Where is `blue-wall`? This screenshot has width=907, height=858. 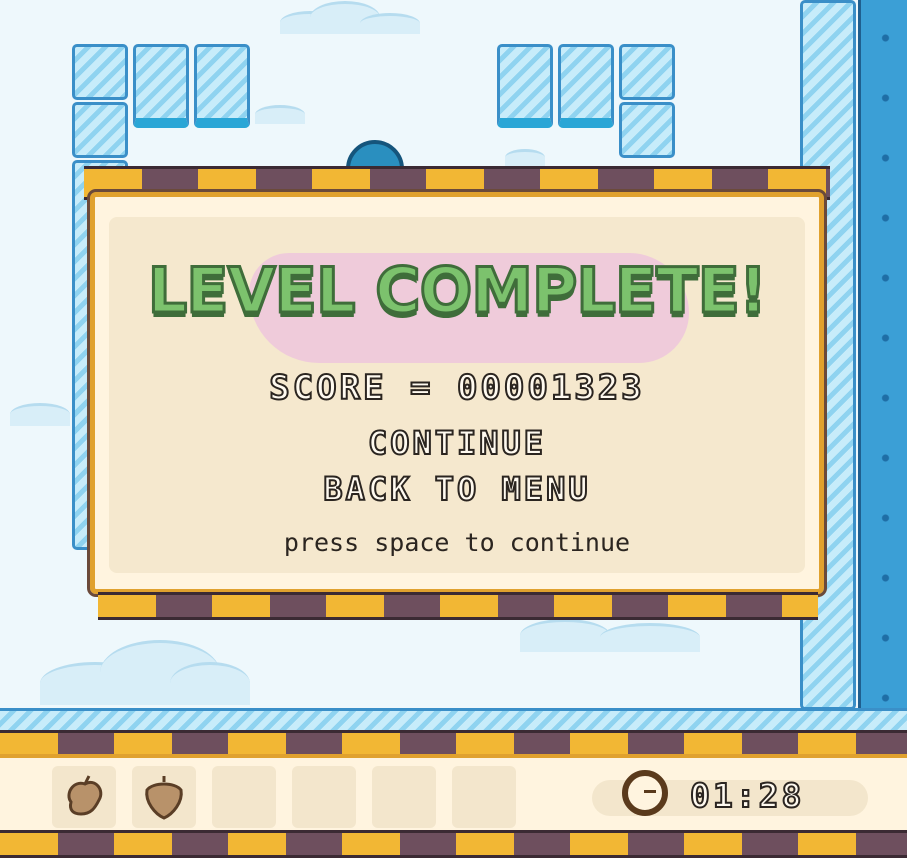
blue-wall is located at coordinates (882, 360).